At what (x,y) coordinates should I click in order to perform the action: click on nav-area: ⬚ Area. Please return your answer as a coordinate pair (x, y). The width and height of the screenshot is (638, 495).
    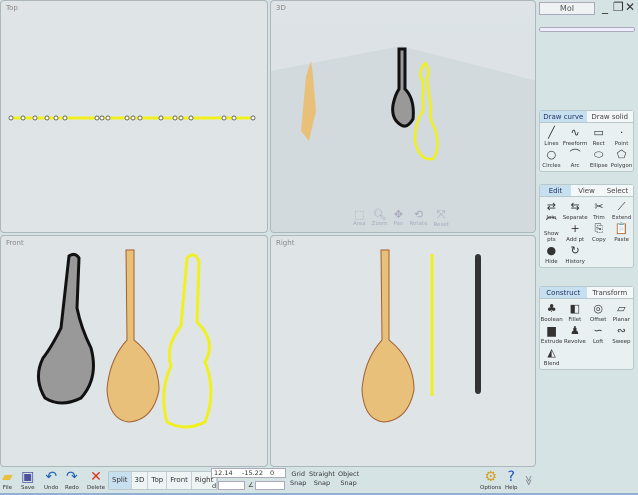
    Looking at the image, I should click on (359, 218).